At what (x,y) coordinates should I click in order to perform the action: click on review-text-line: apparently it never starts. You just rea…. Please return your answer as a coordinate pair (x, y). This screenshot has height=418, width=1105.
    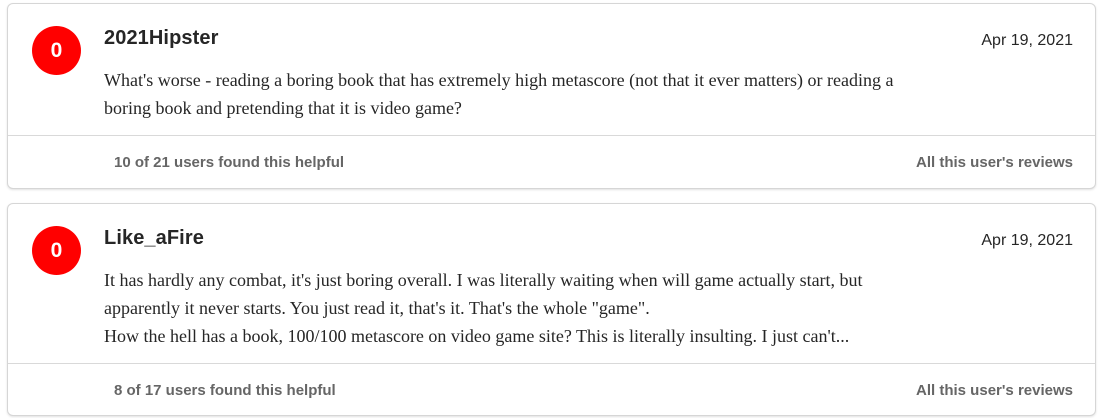
    Looking at the image, I should click on (377, 308).